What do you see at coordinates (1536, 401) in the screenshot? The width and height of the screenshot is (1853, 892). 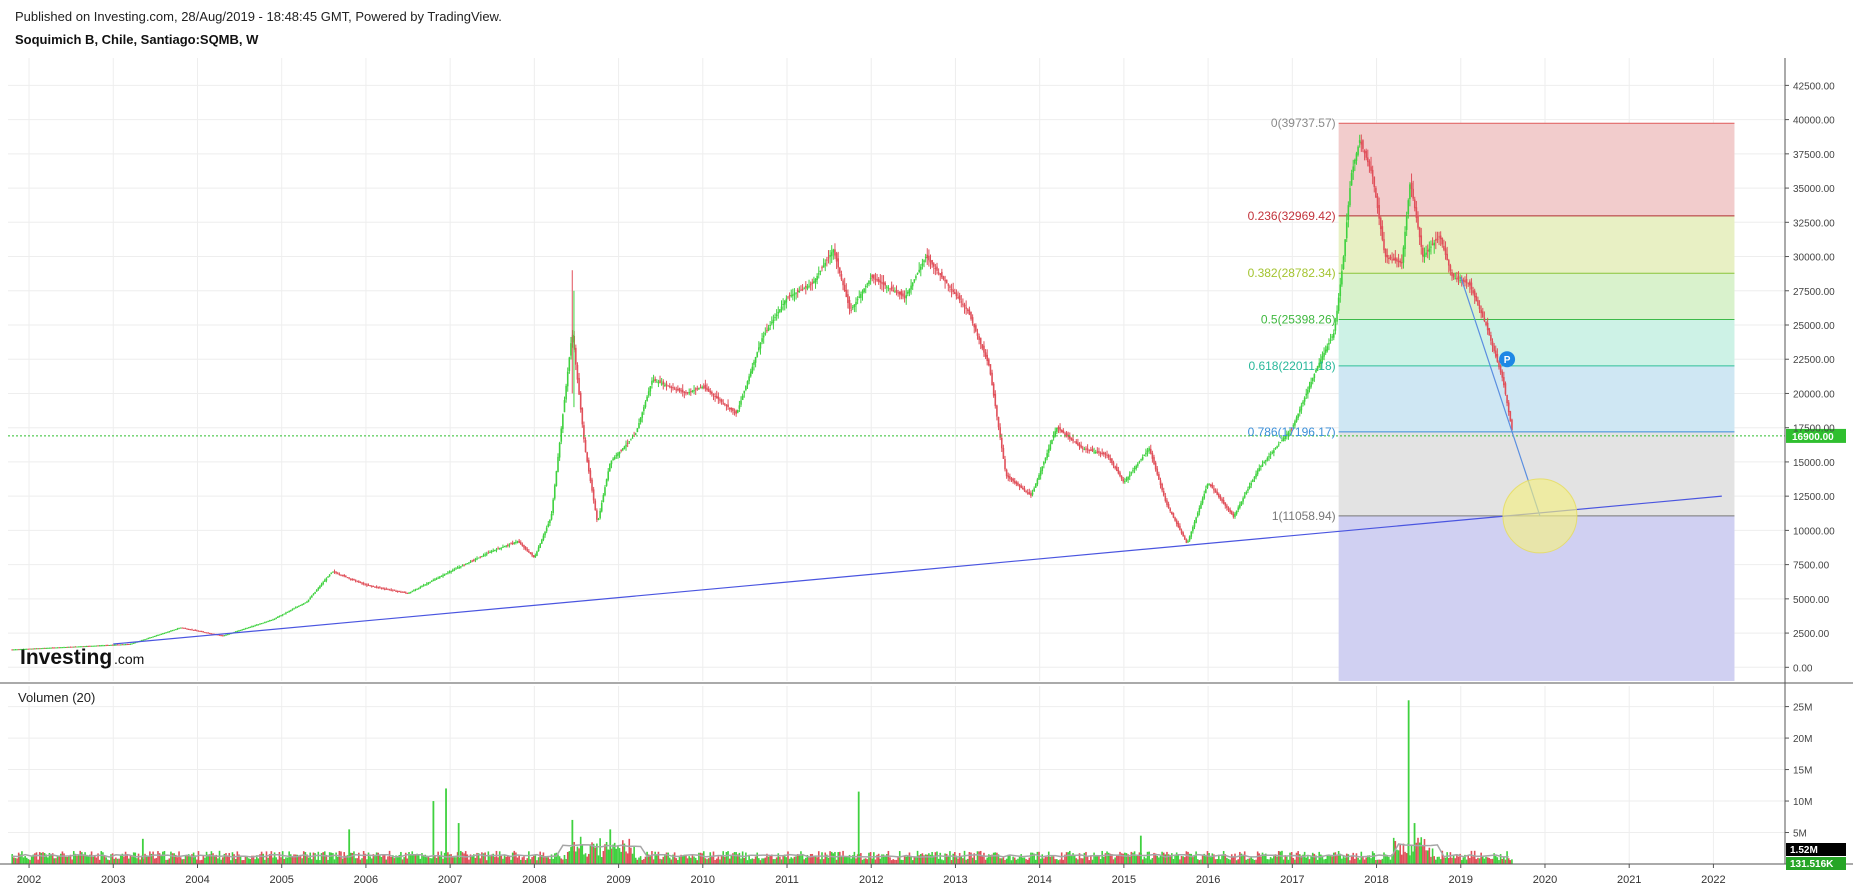 I see `fibonacci-retracement` at bounding box center [1536, 401].